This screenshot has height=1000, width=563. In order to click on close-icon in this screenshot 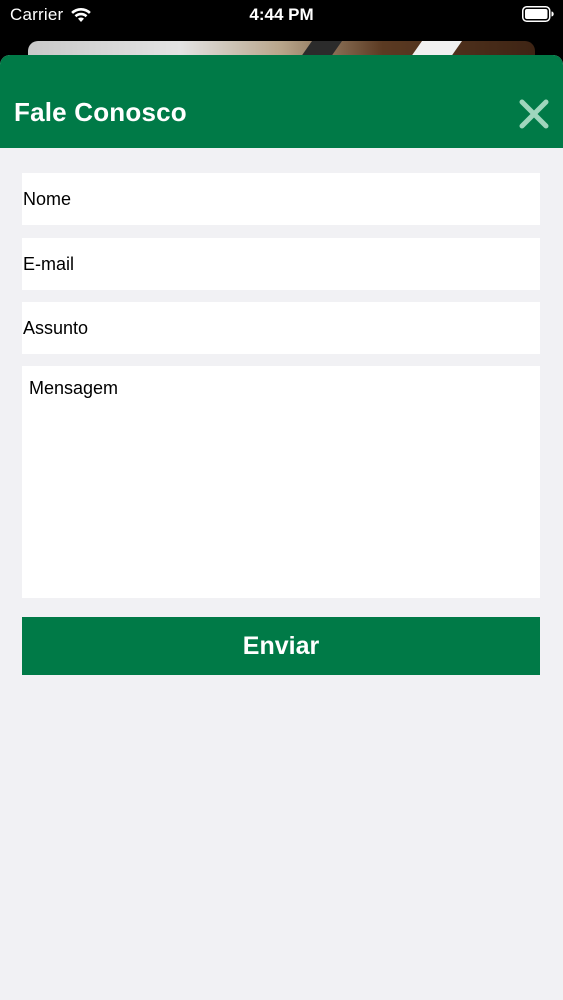, I will do `click(534, 114)`.